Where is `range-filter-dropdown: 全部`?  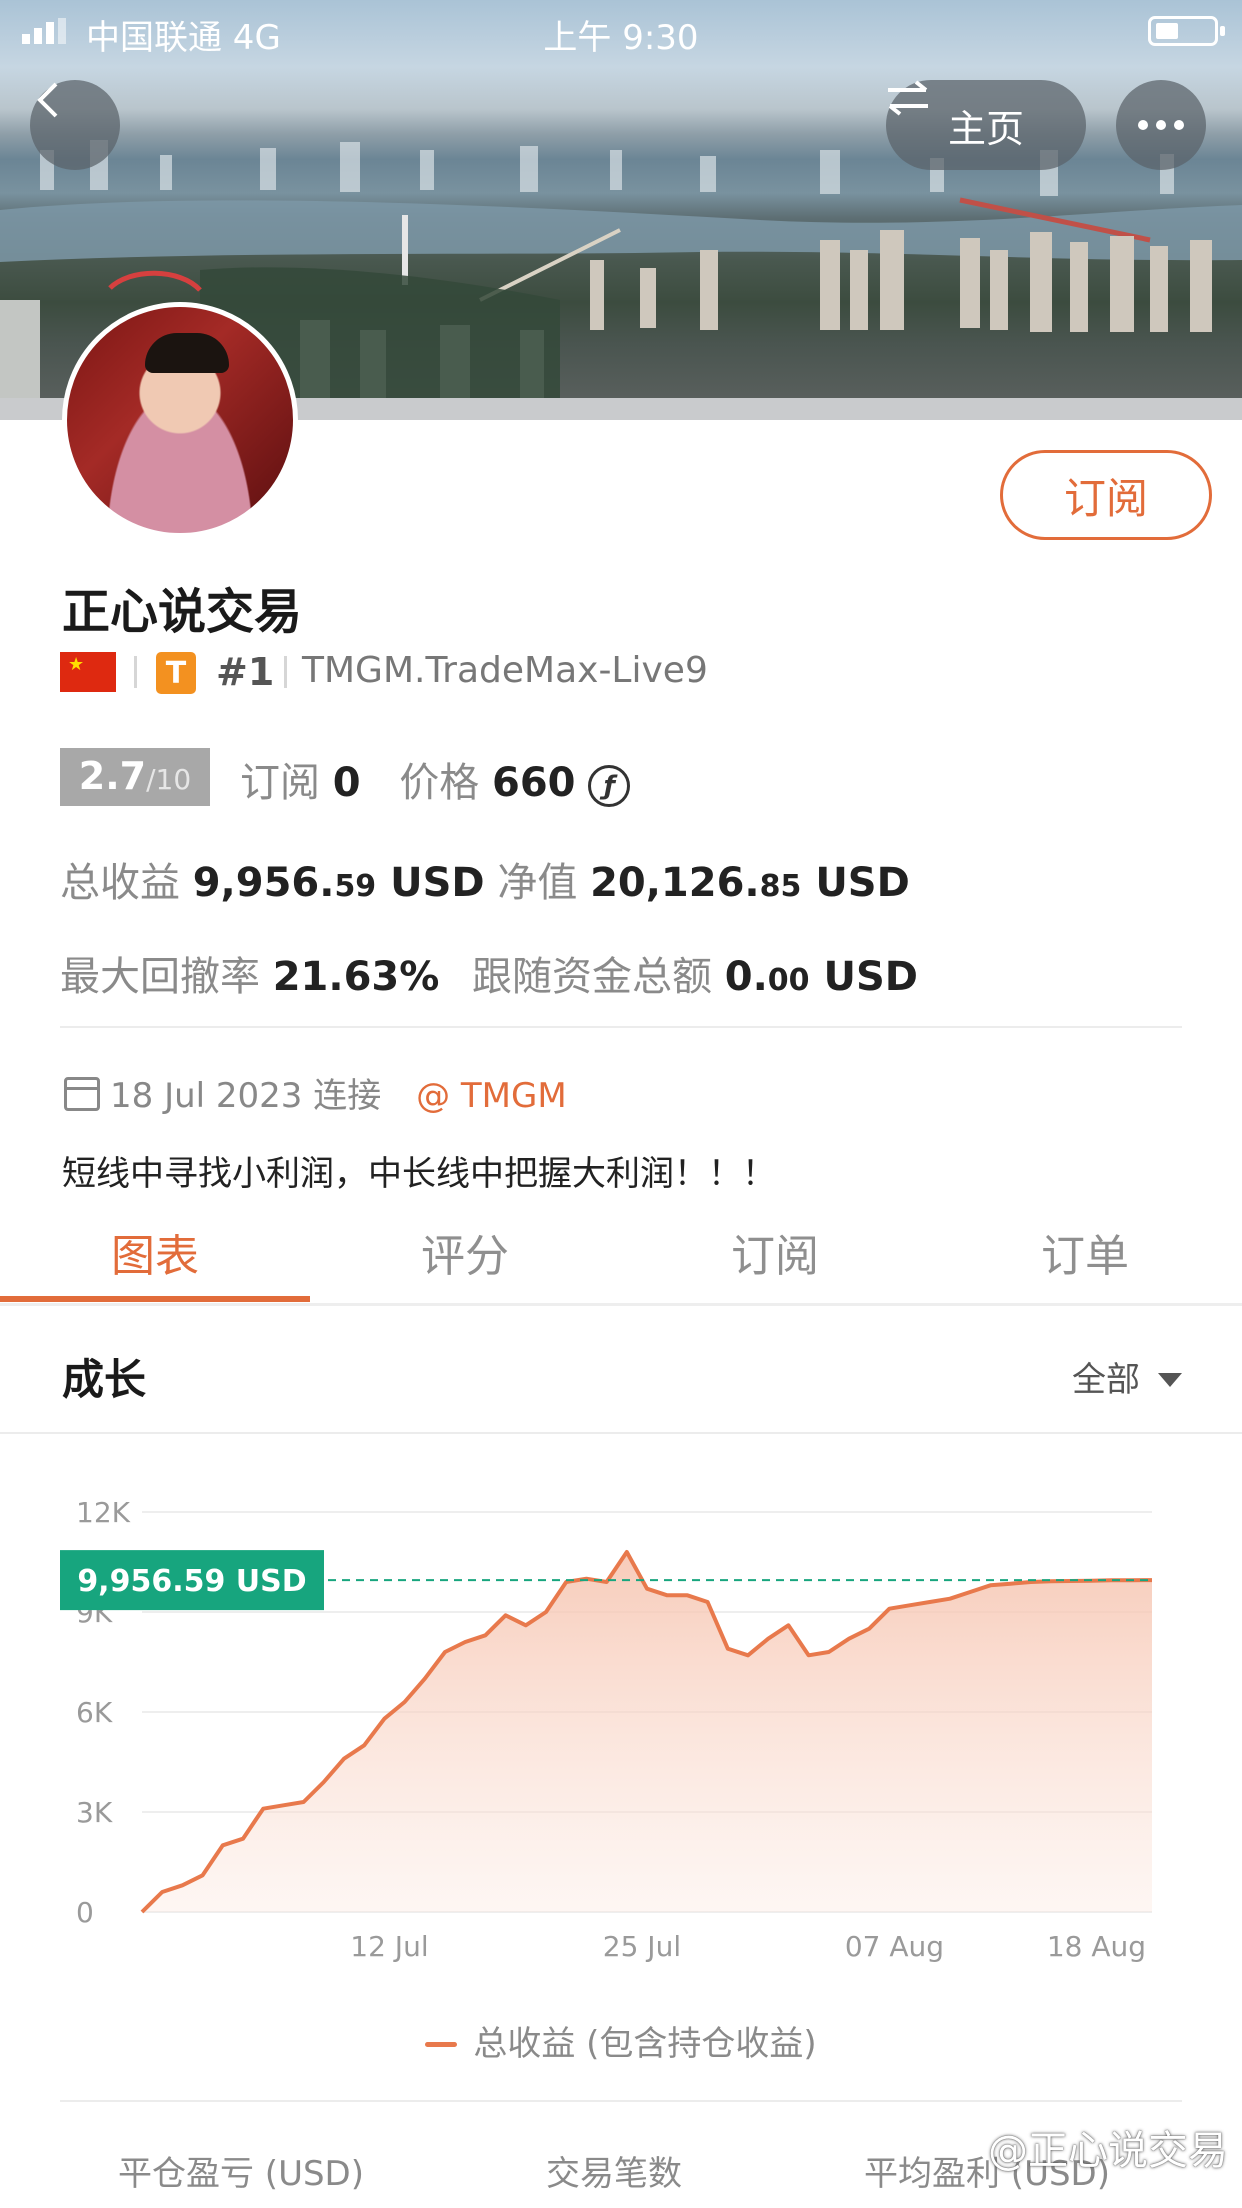 range-filter-dropdown: 全部 is located at coordinates (1127, 1376).